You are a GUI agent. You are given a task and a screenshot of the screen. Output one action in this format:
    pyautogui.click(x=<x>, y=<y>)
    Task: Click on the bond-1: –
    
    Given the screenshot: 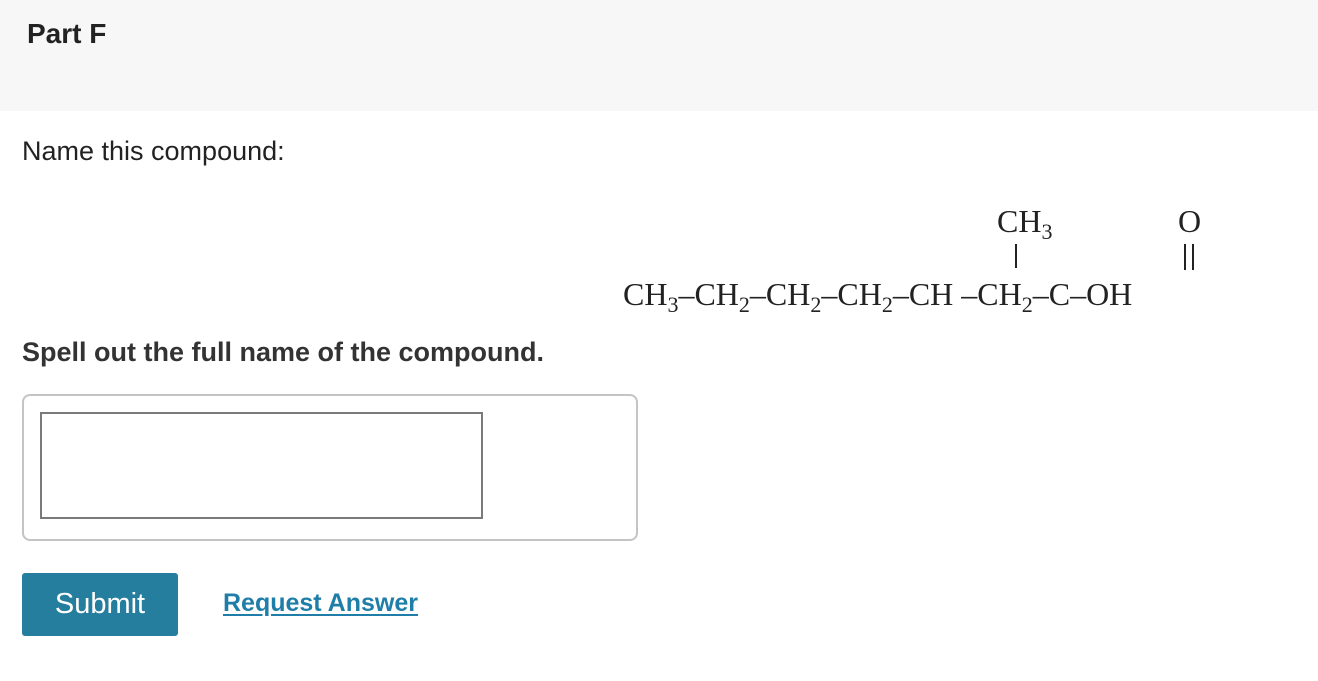 What is the action you would take?
    pyautogui.click(x=686, y=294)
    